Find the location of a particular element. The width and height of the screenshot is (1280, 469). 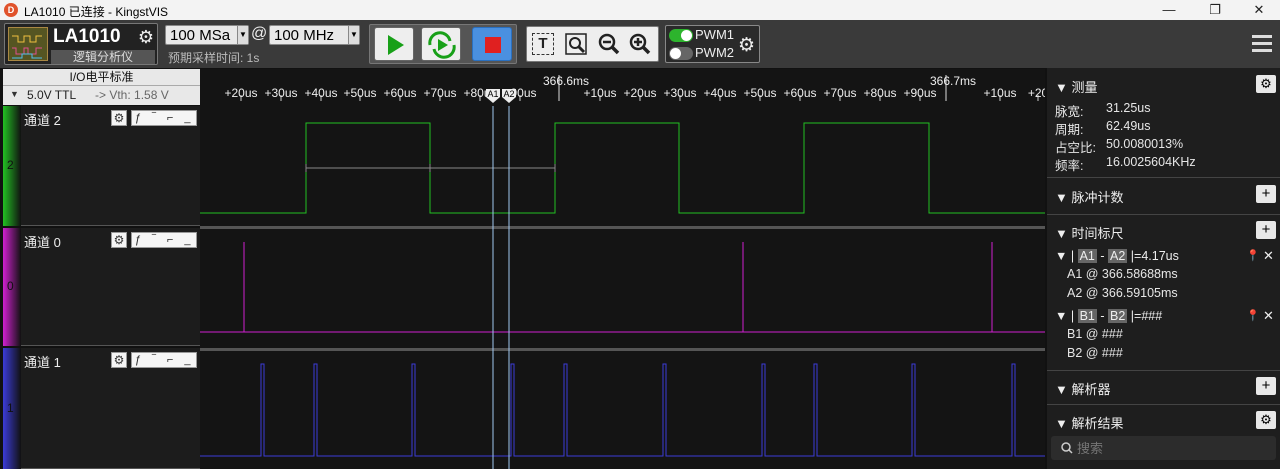

measure-label: 频率: is located at coordinates (1069, 166).